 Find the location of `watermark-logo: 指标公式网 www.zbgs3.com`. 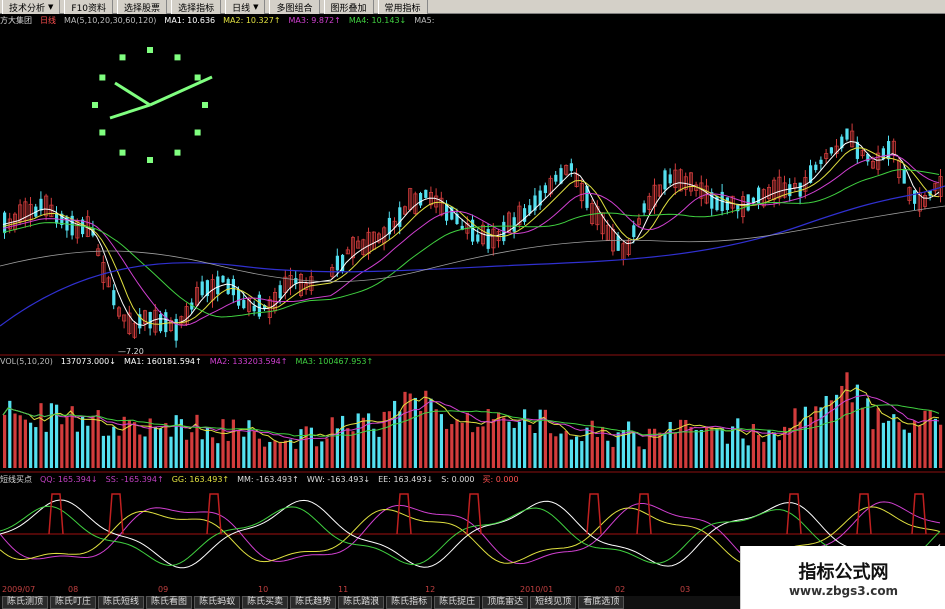

watermark-logo: 指标公式网 www.zbgs3.com is located at coordinates (842, 577).